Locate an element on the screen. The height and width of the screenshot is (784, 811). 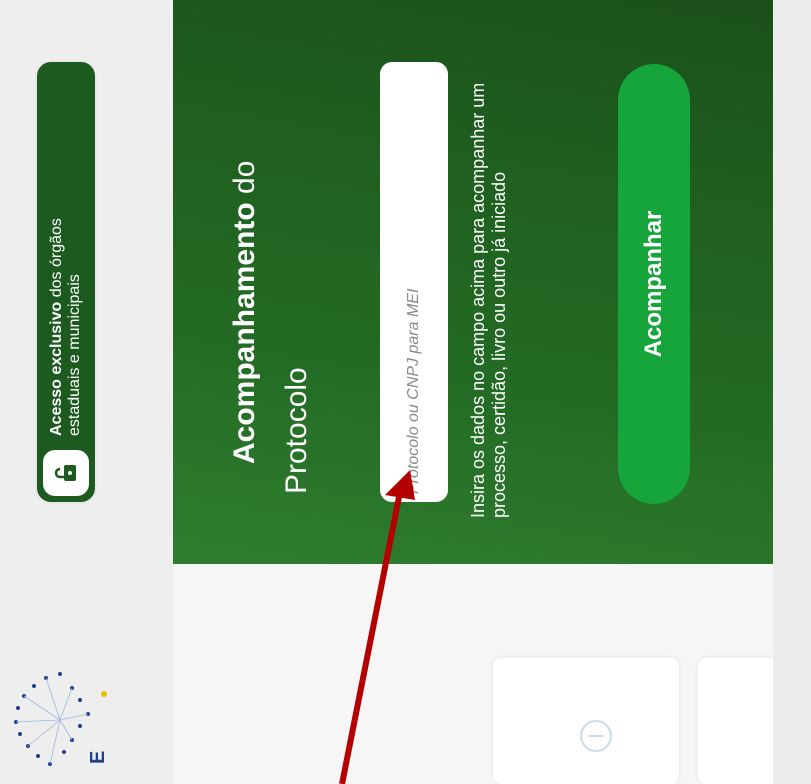
panel-title: Acompanhamento do is located at coordinates (245, 312).